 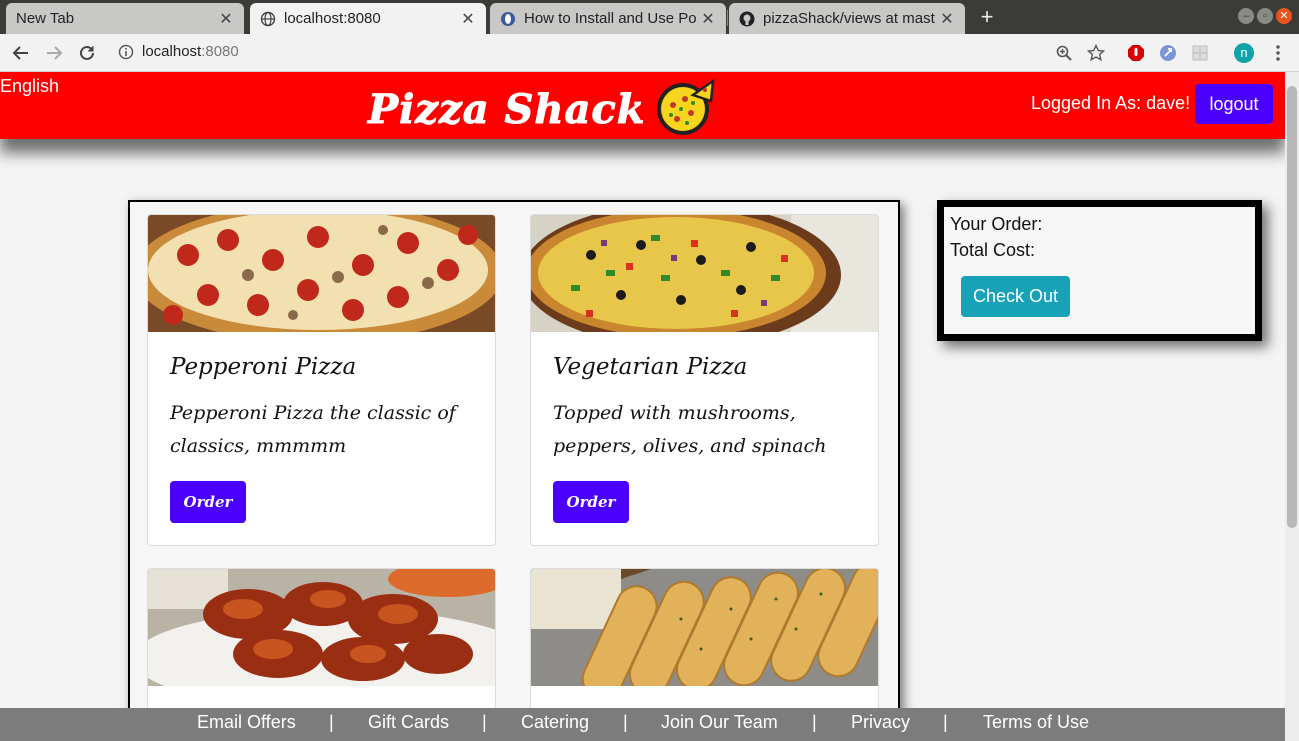 What do you see at coordinates (45, 18) in the screenshot?
I see `tab-title: New Tab` at bounding box center [45, 18].